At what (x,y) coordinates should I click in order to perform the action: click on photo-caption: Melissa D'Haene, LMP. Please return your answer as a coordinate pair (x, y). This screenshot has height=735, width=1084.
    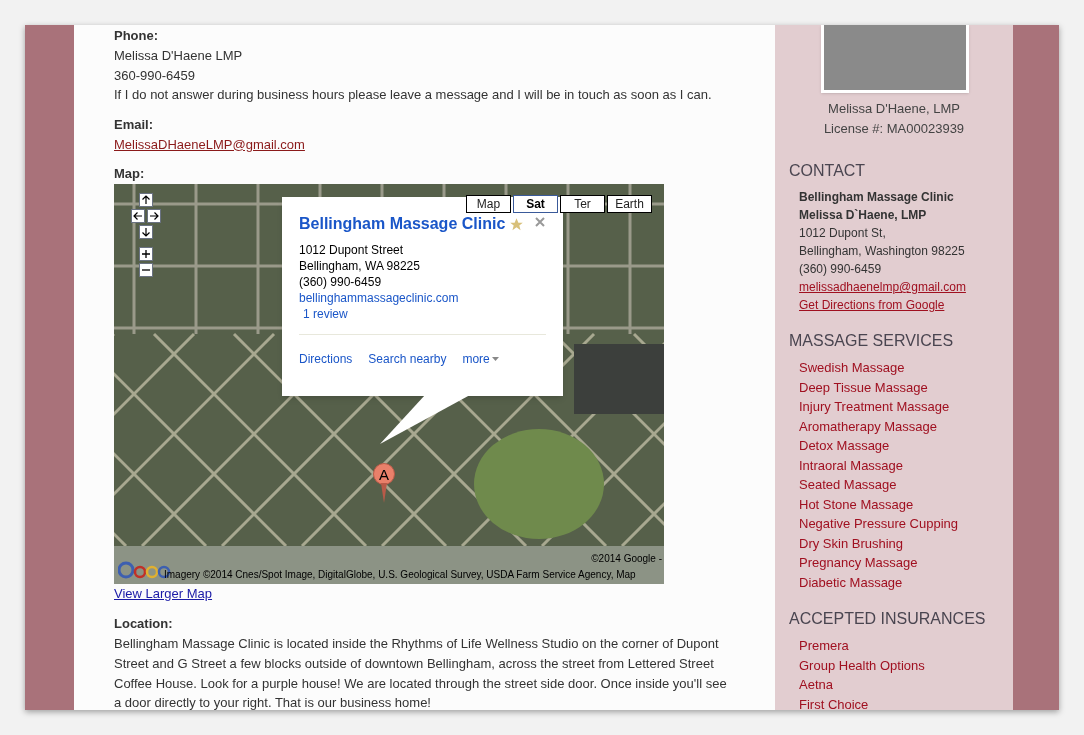
    Looking at the image, I should click on (894, 109).